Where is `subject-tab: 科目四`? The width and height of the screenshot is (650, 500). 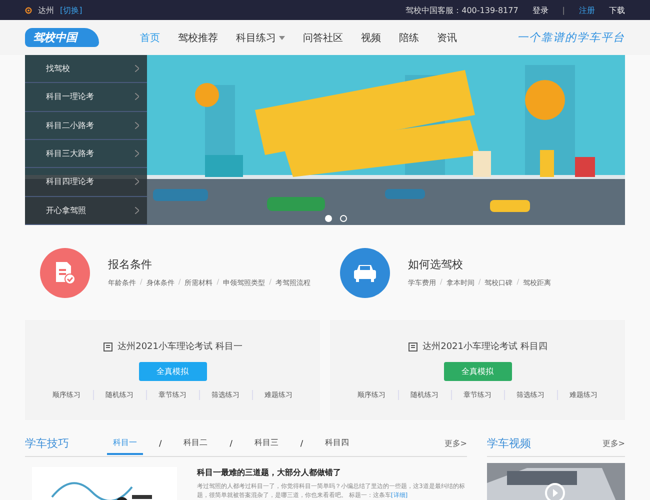 subject-tab: 科目四 is located at coordinates (337, 443).